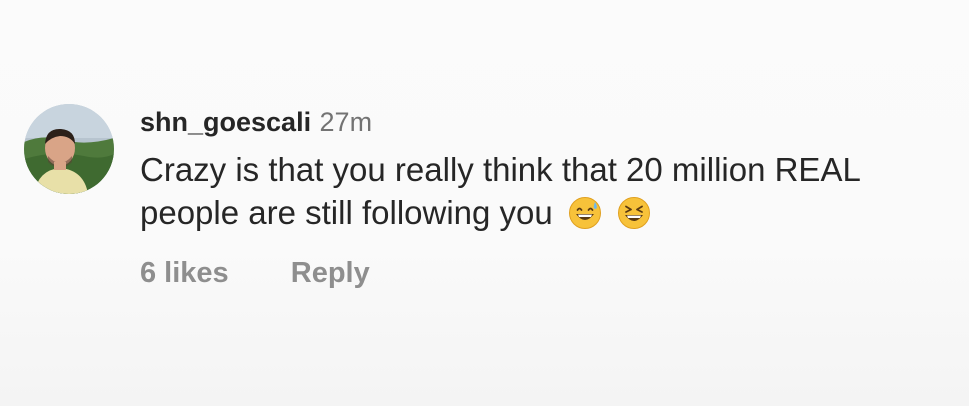  I want to click on likes-count: 6 likes, so click(184, 273).